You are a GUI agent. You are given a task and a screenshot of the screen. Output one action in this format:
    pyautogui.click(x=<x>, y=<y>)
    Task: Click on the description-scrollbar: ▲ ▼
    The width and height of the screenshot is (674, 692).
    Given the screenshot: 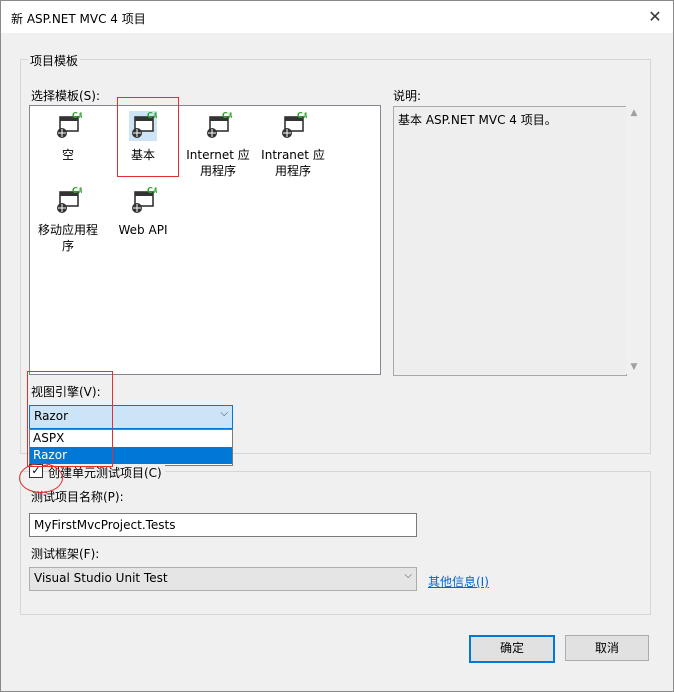 What is the action you would take?
    pyautogui.click(x=634, y=240)
    